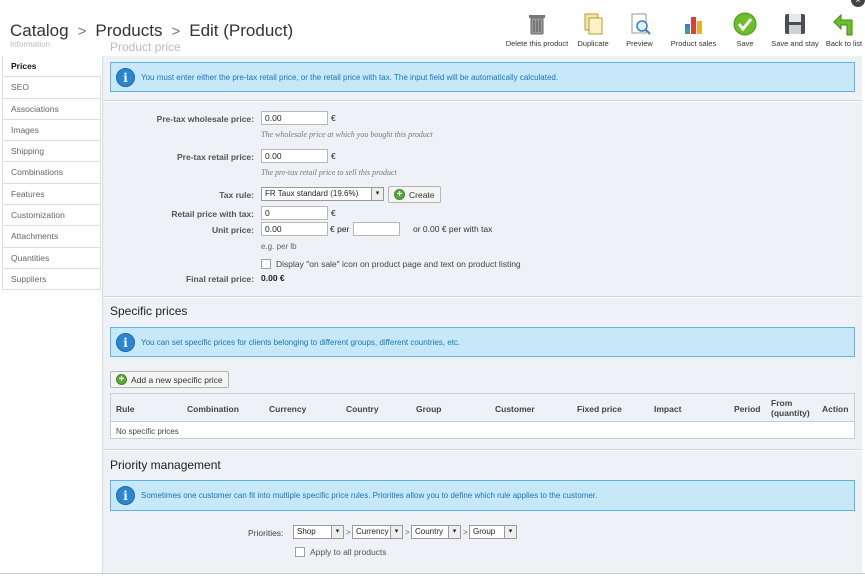  I want to click on col-from-line1: From, so click(782, 403).